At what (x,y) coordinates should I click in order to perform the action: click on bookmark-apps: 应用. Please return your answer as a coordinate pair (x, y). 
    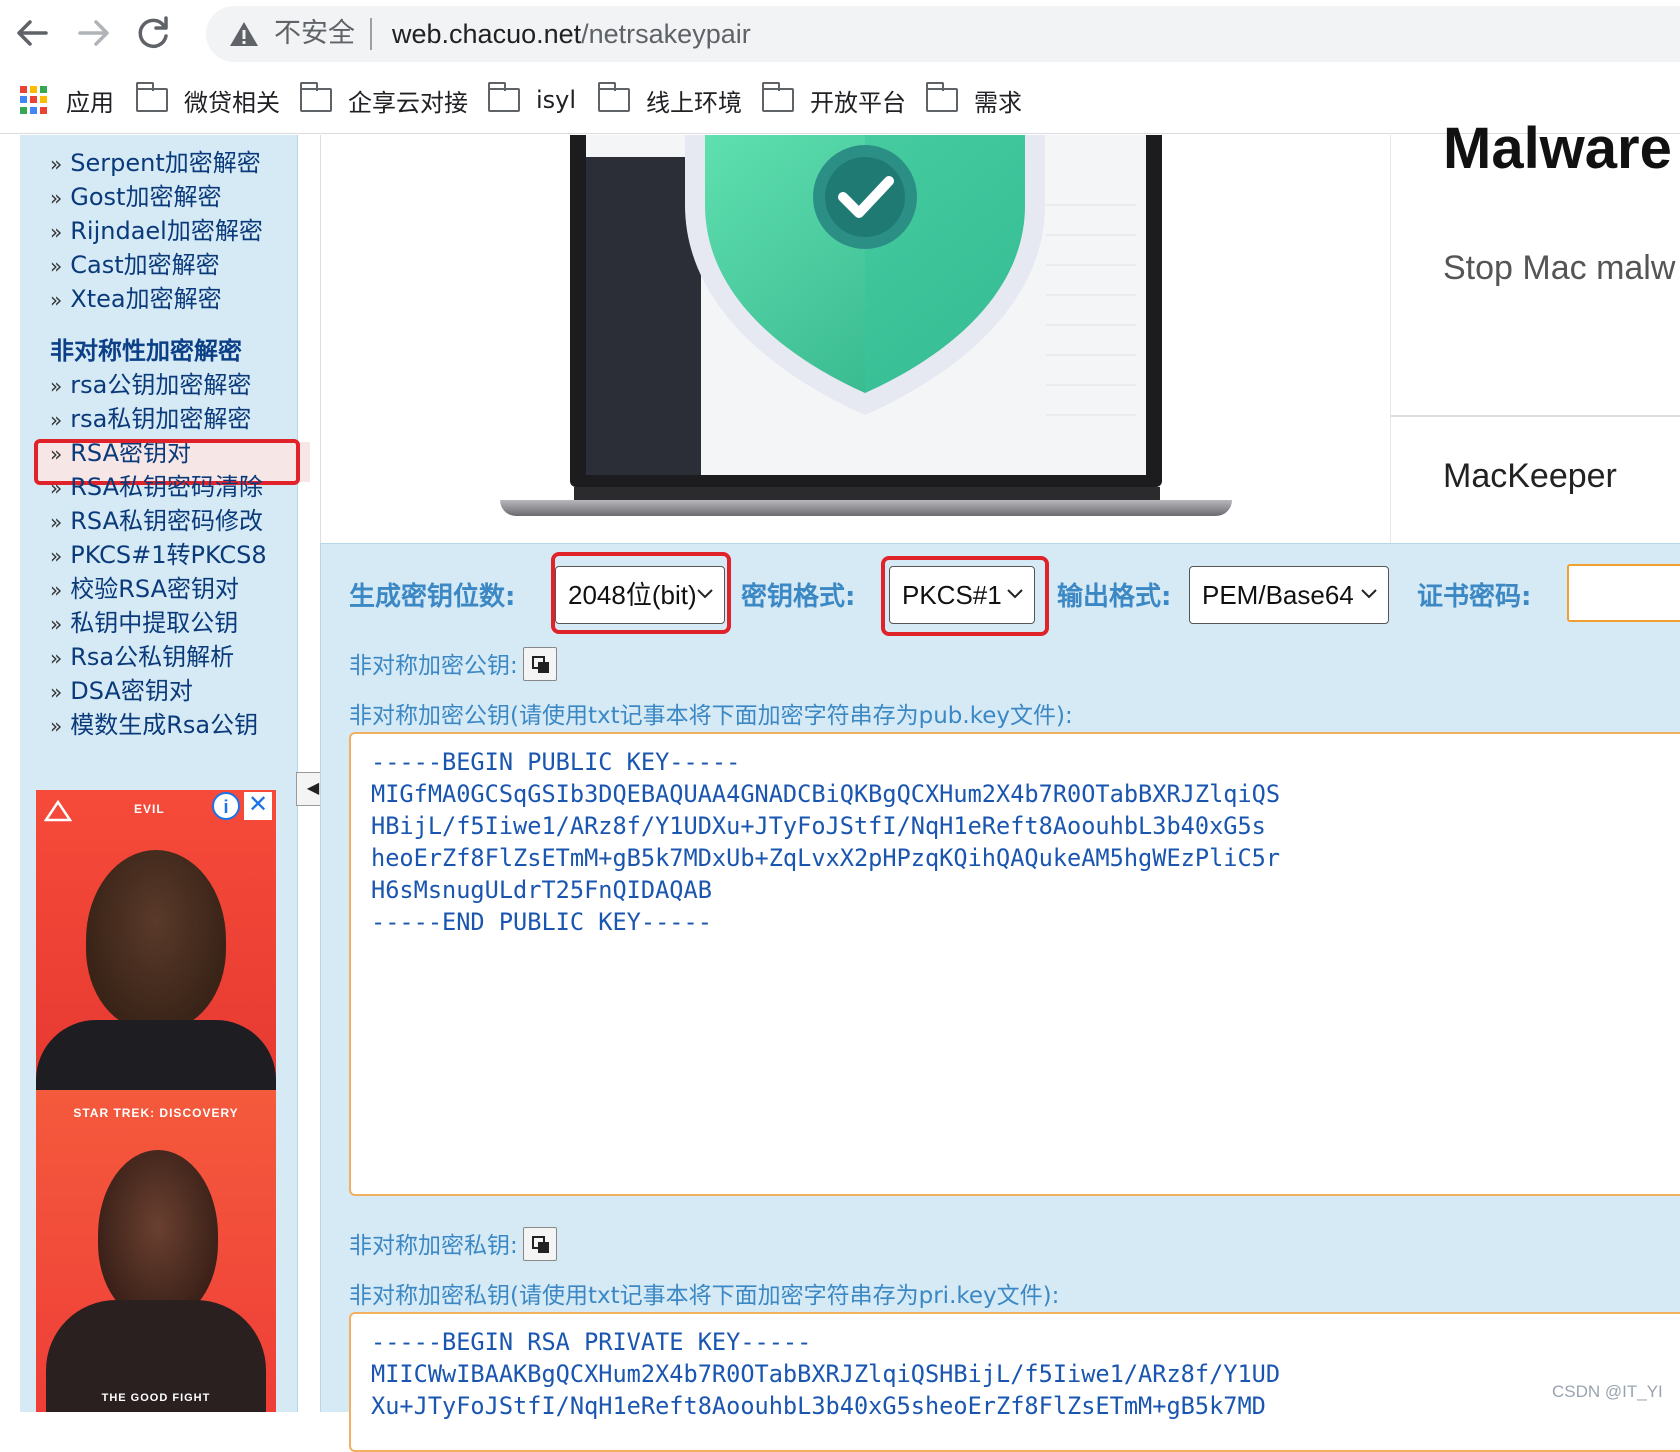
    Looking at the image, I should click on (67, 100).